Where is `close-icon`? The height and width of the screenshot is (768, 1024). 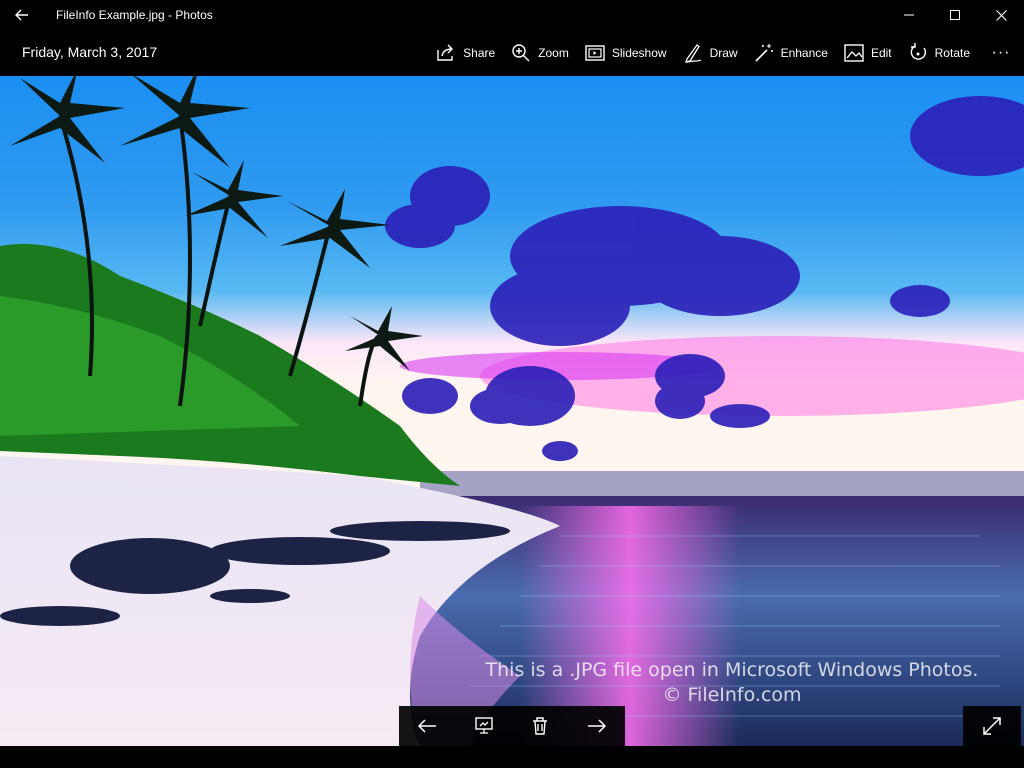
close-icon is located at coordinates (1001, 15).